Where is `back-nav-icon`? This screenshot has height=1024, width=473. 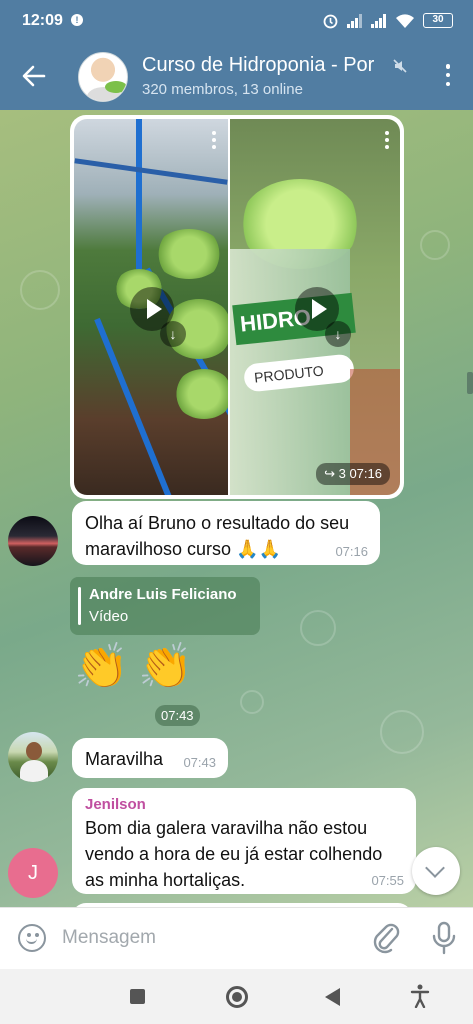 back-nav-icon is located at coordinates (332, 997).